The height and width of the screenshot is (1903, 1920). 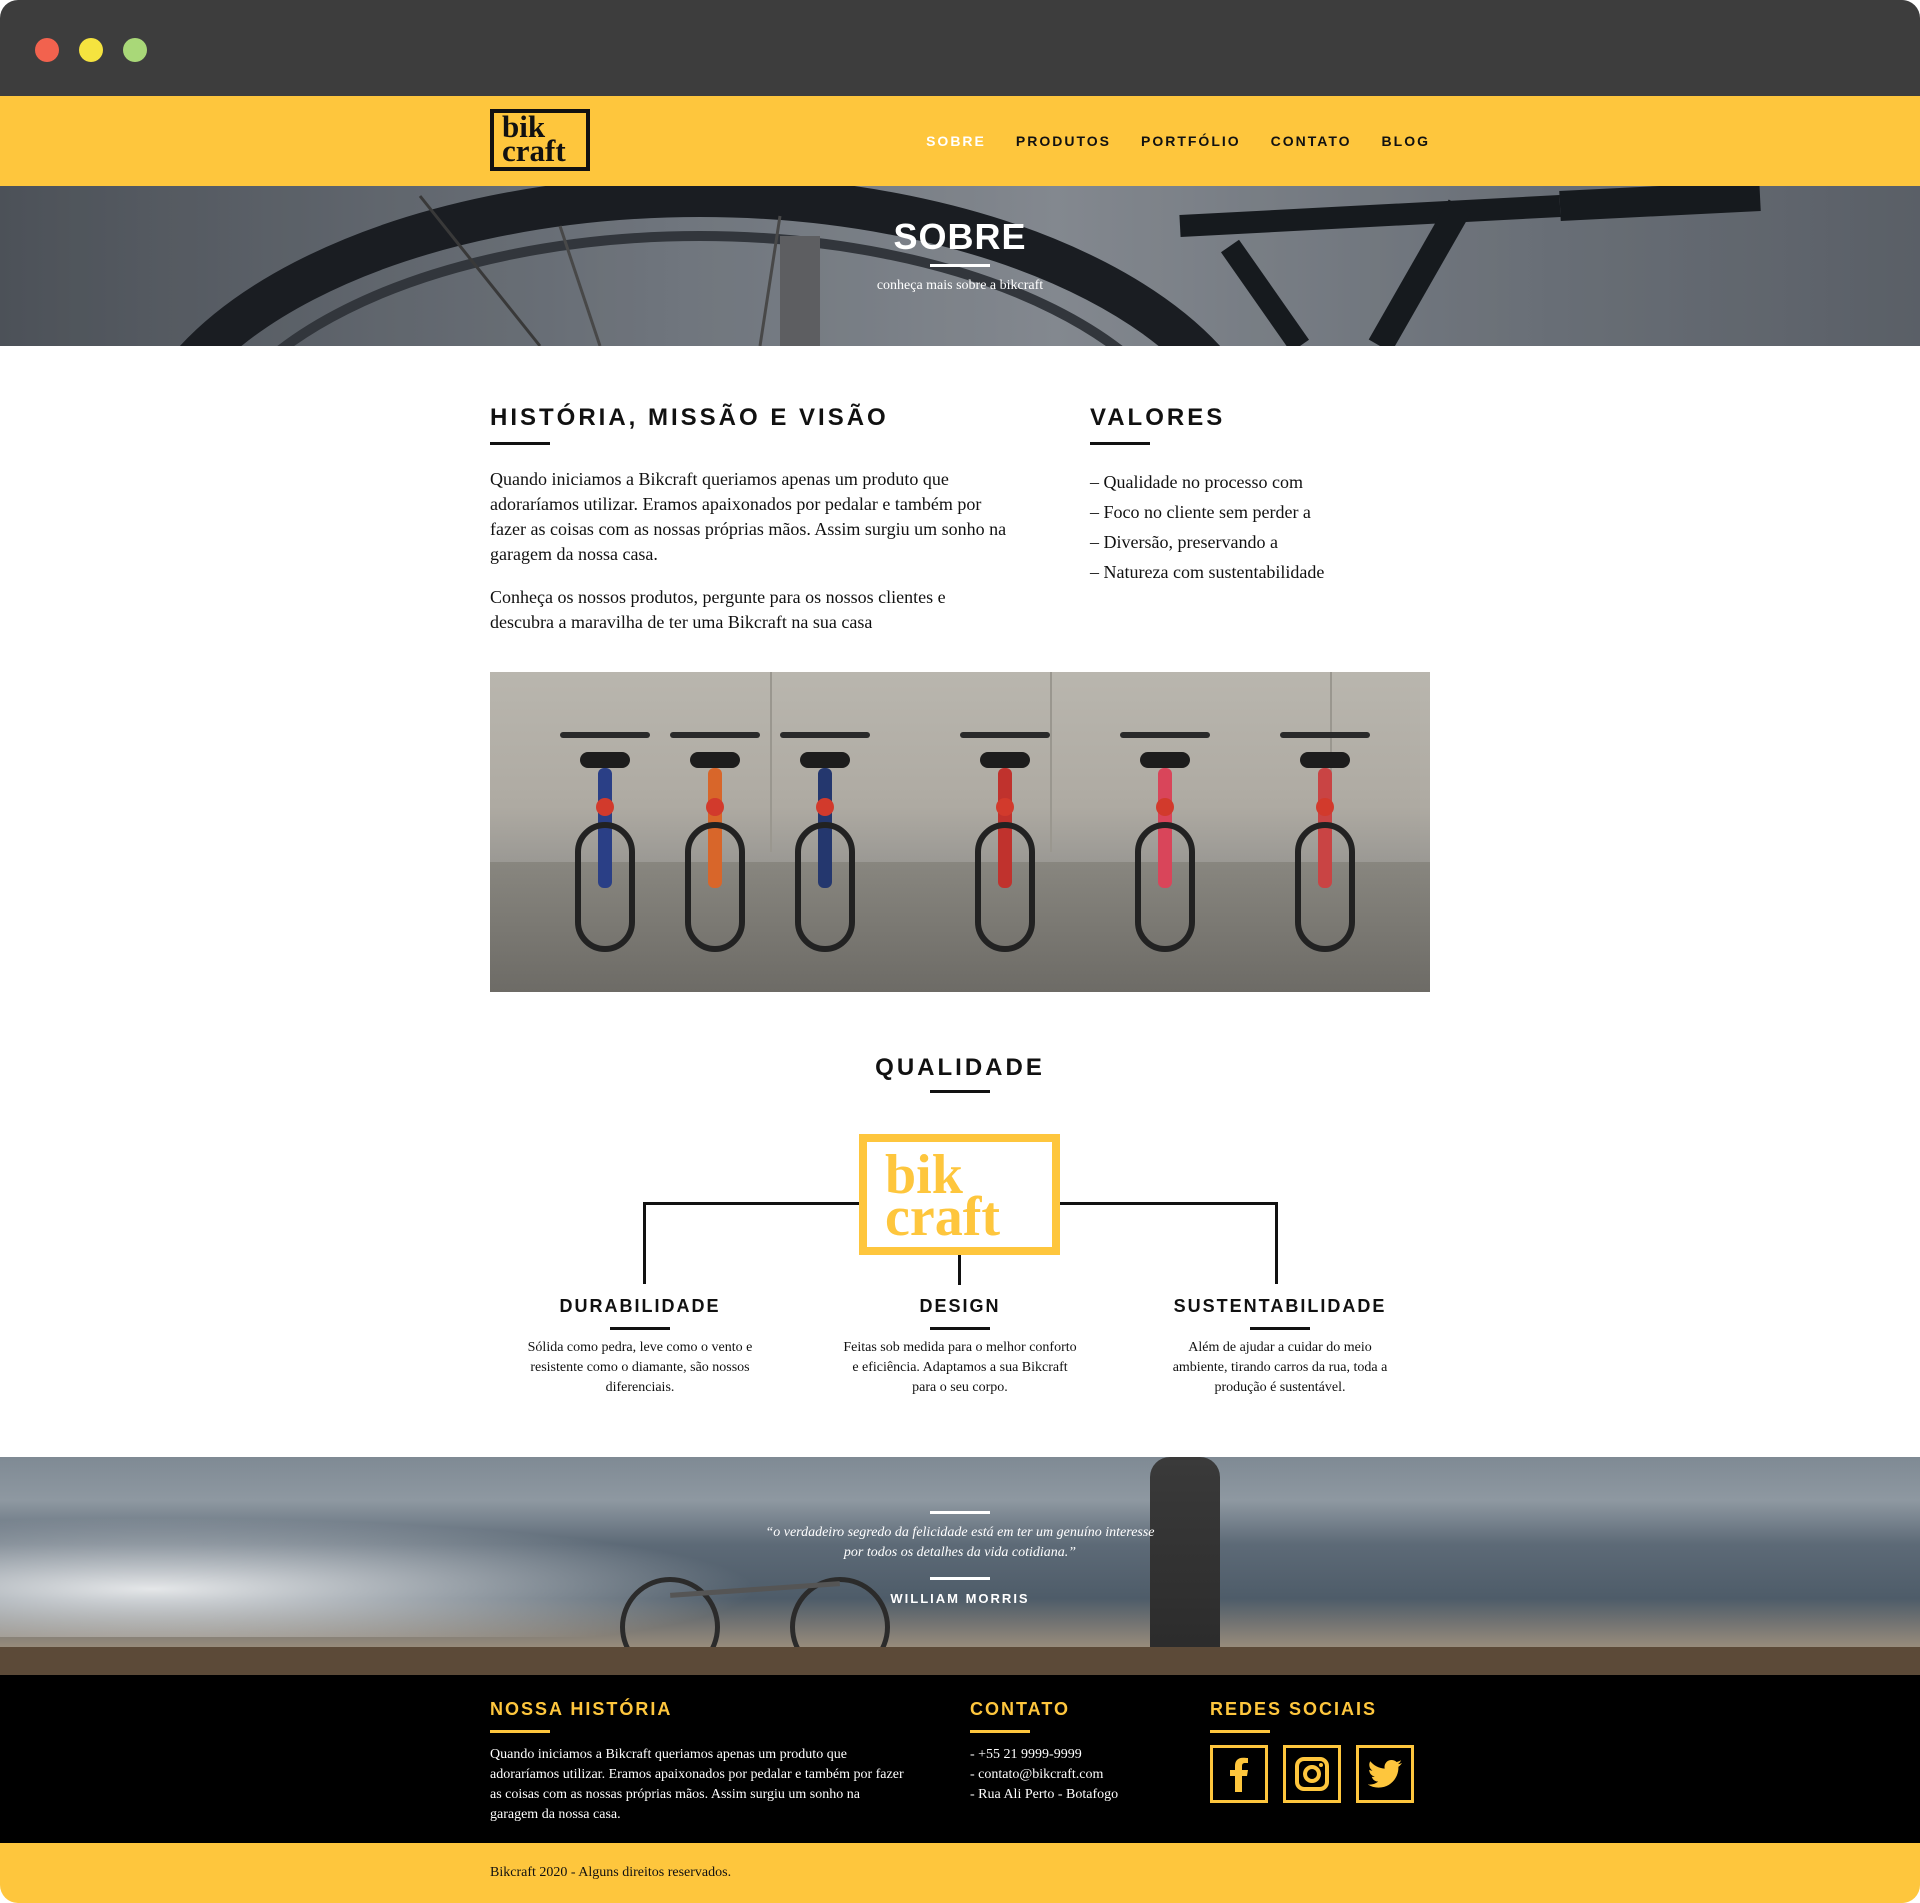 I want to click on footer-social-heading: REDES SOCIAIS, so click(x=1294, y=1709).